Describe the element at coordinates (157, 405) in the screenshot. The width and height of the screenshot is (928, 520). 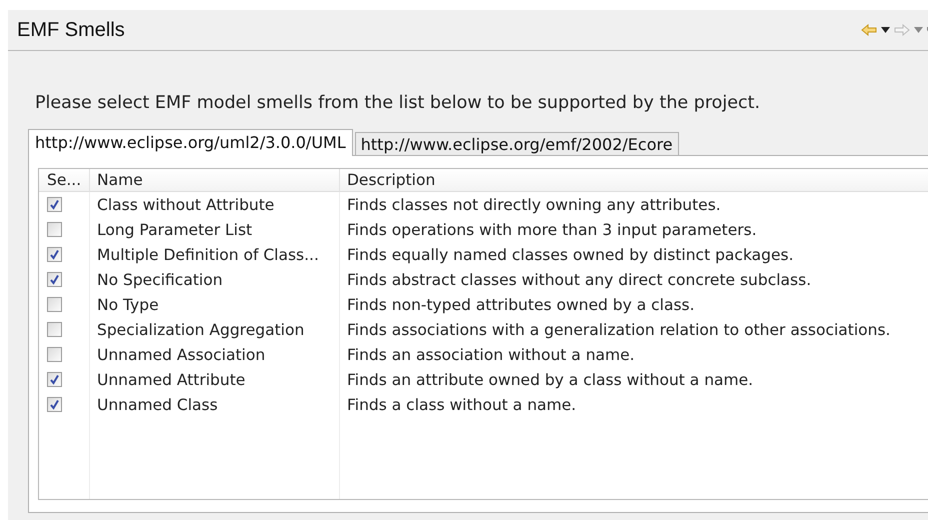
I see `table-cell: Unnamed Class` at that location.